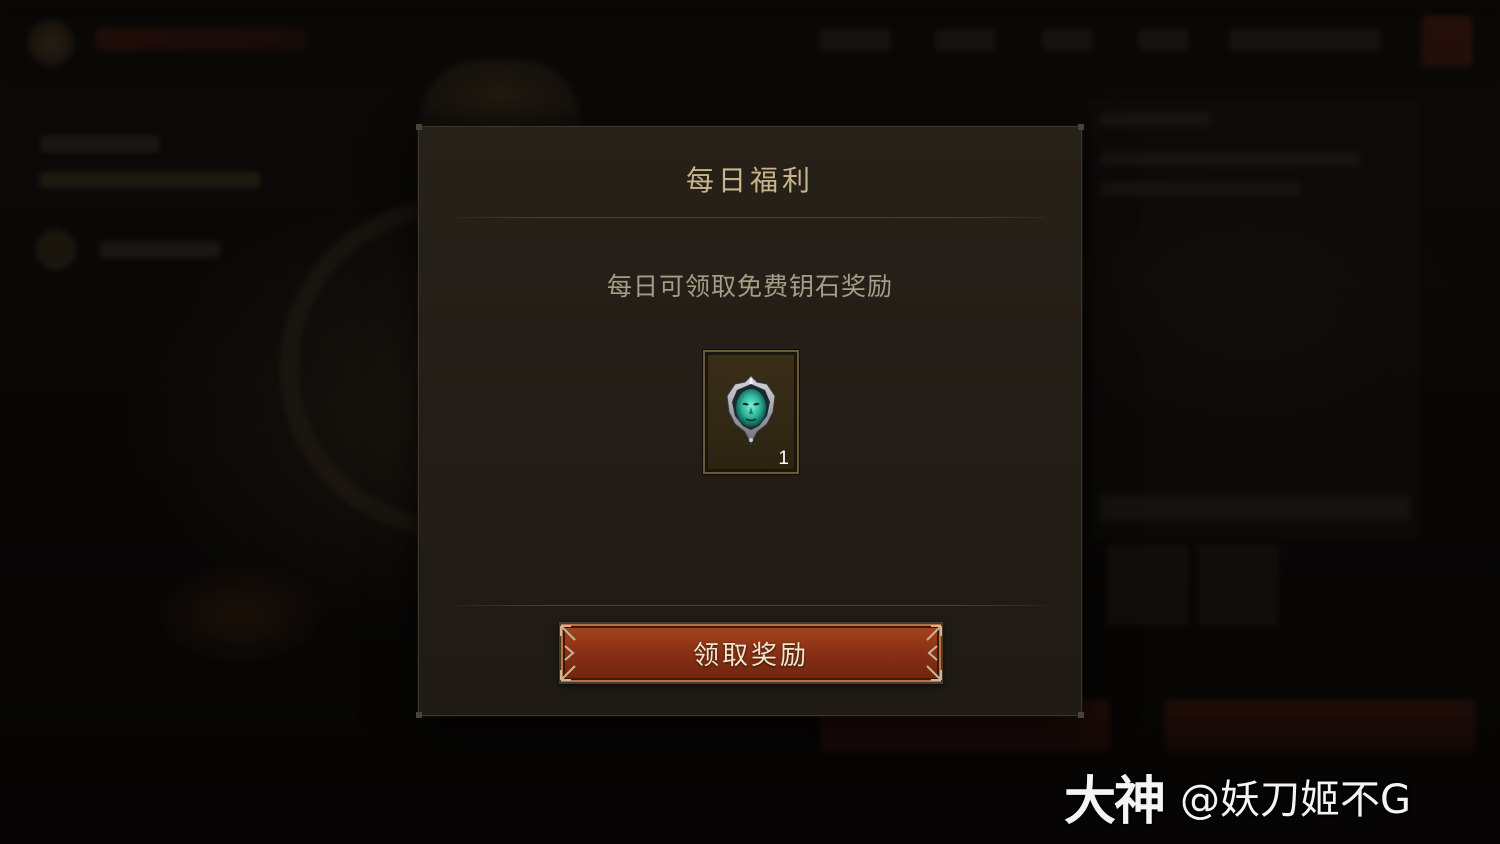 Image resolution: width=1500 pixels, height=844 pixels. Describe the element at coordinates (1115, 801) in the screenshot. I see `watermark-logo: 大神` at that location.